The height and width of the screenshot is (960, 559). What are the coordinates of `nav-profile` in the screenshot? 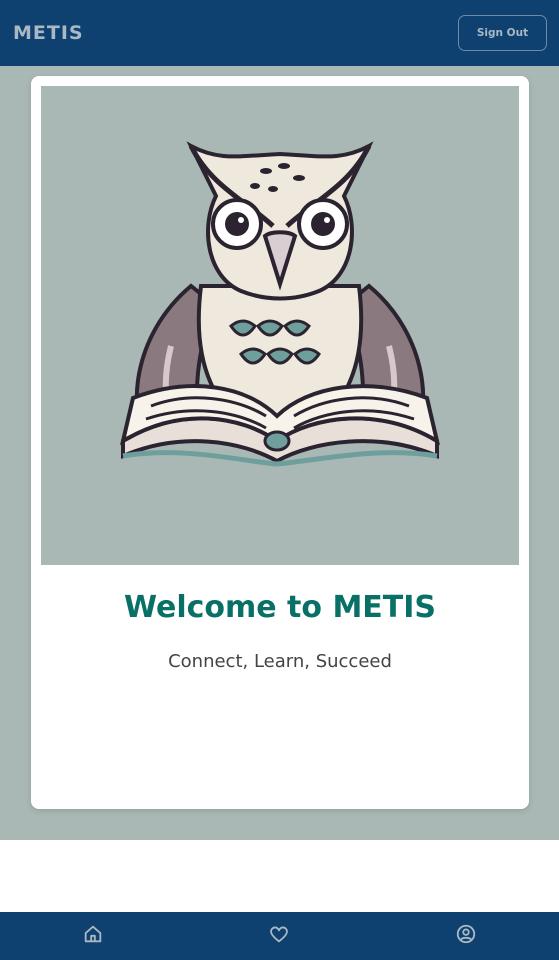 It's located at (466, 936).